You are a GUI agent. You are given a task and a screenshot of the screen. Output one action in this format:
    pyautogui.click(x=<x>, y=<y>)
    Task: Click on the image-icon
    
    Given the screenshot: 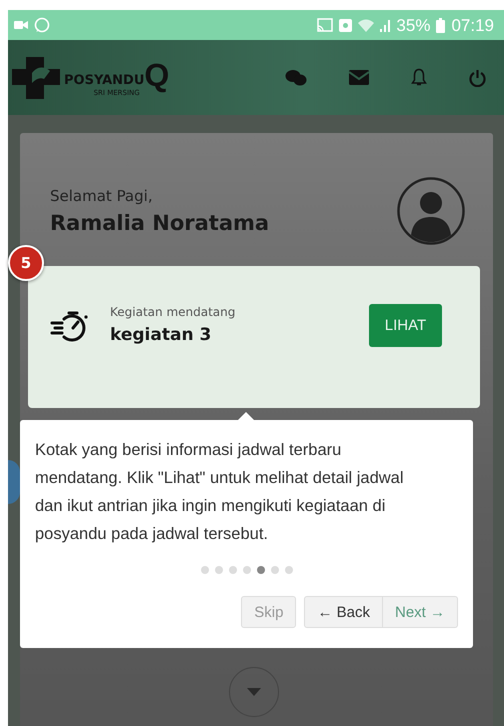 What is the action you would take?
    pyautogui.click(x=345, y=25)
    